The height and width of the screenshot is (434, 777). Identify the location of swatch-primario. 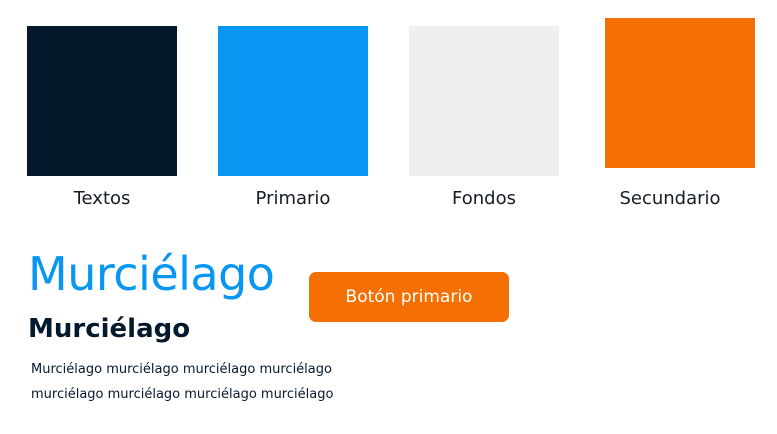
(293, 101).